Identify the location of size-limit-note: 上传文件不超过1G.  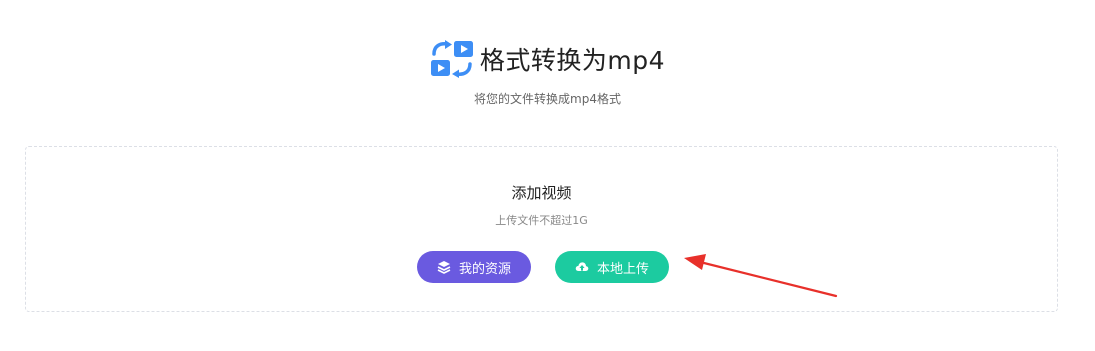
(541, 220).